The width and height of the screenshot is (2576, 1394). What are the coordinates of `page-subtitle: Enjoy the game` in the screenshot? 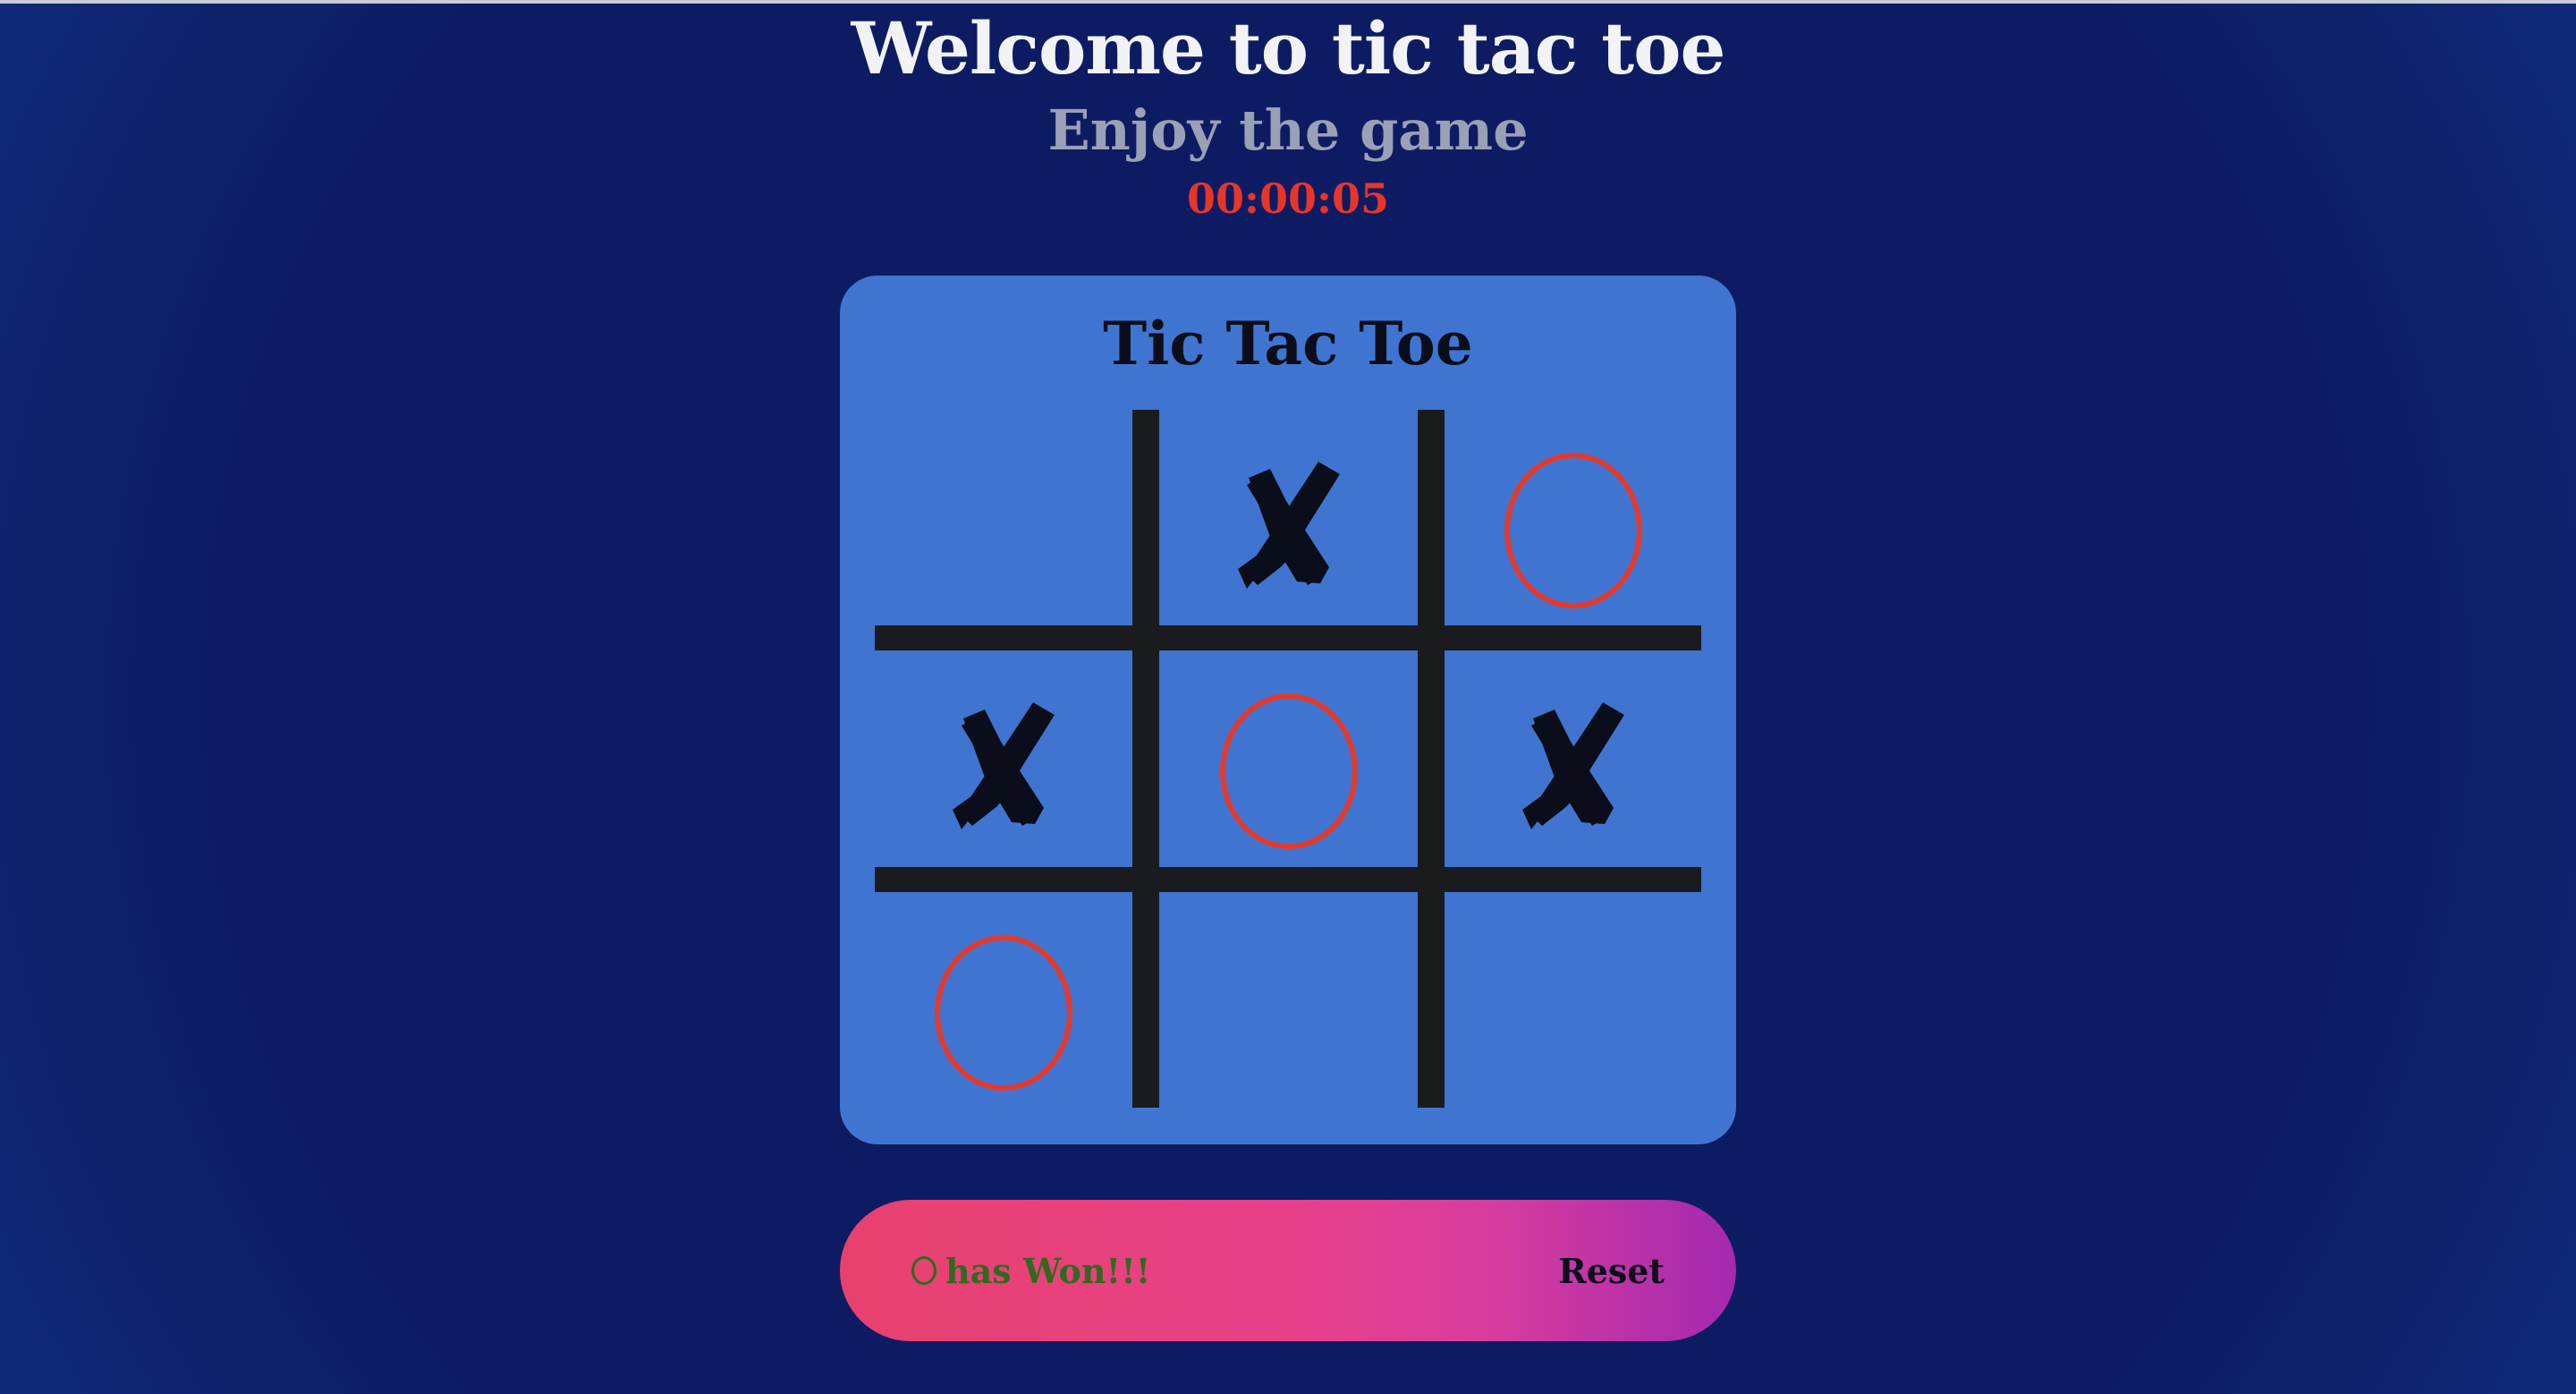 It's located at (1288, 130).